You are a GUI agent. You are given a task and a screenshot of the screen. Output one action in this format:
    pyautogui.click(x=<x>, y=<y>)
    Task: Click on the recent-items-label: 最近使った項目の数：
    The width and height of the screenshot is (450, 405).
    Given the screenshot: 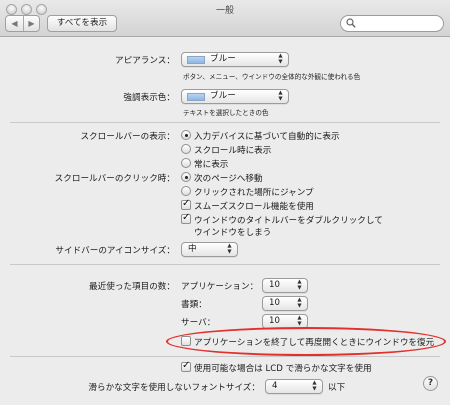 What is the action you would take?
    pyautogui.click(x=132, y=287)
    